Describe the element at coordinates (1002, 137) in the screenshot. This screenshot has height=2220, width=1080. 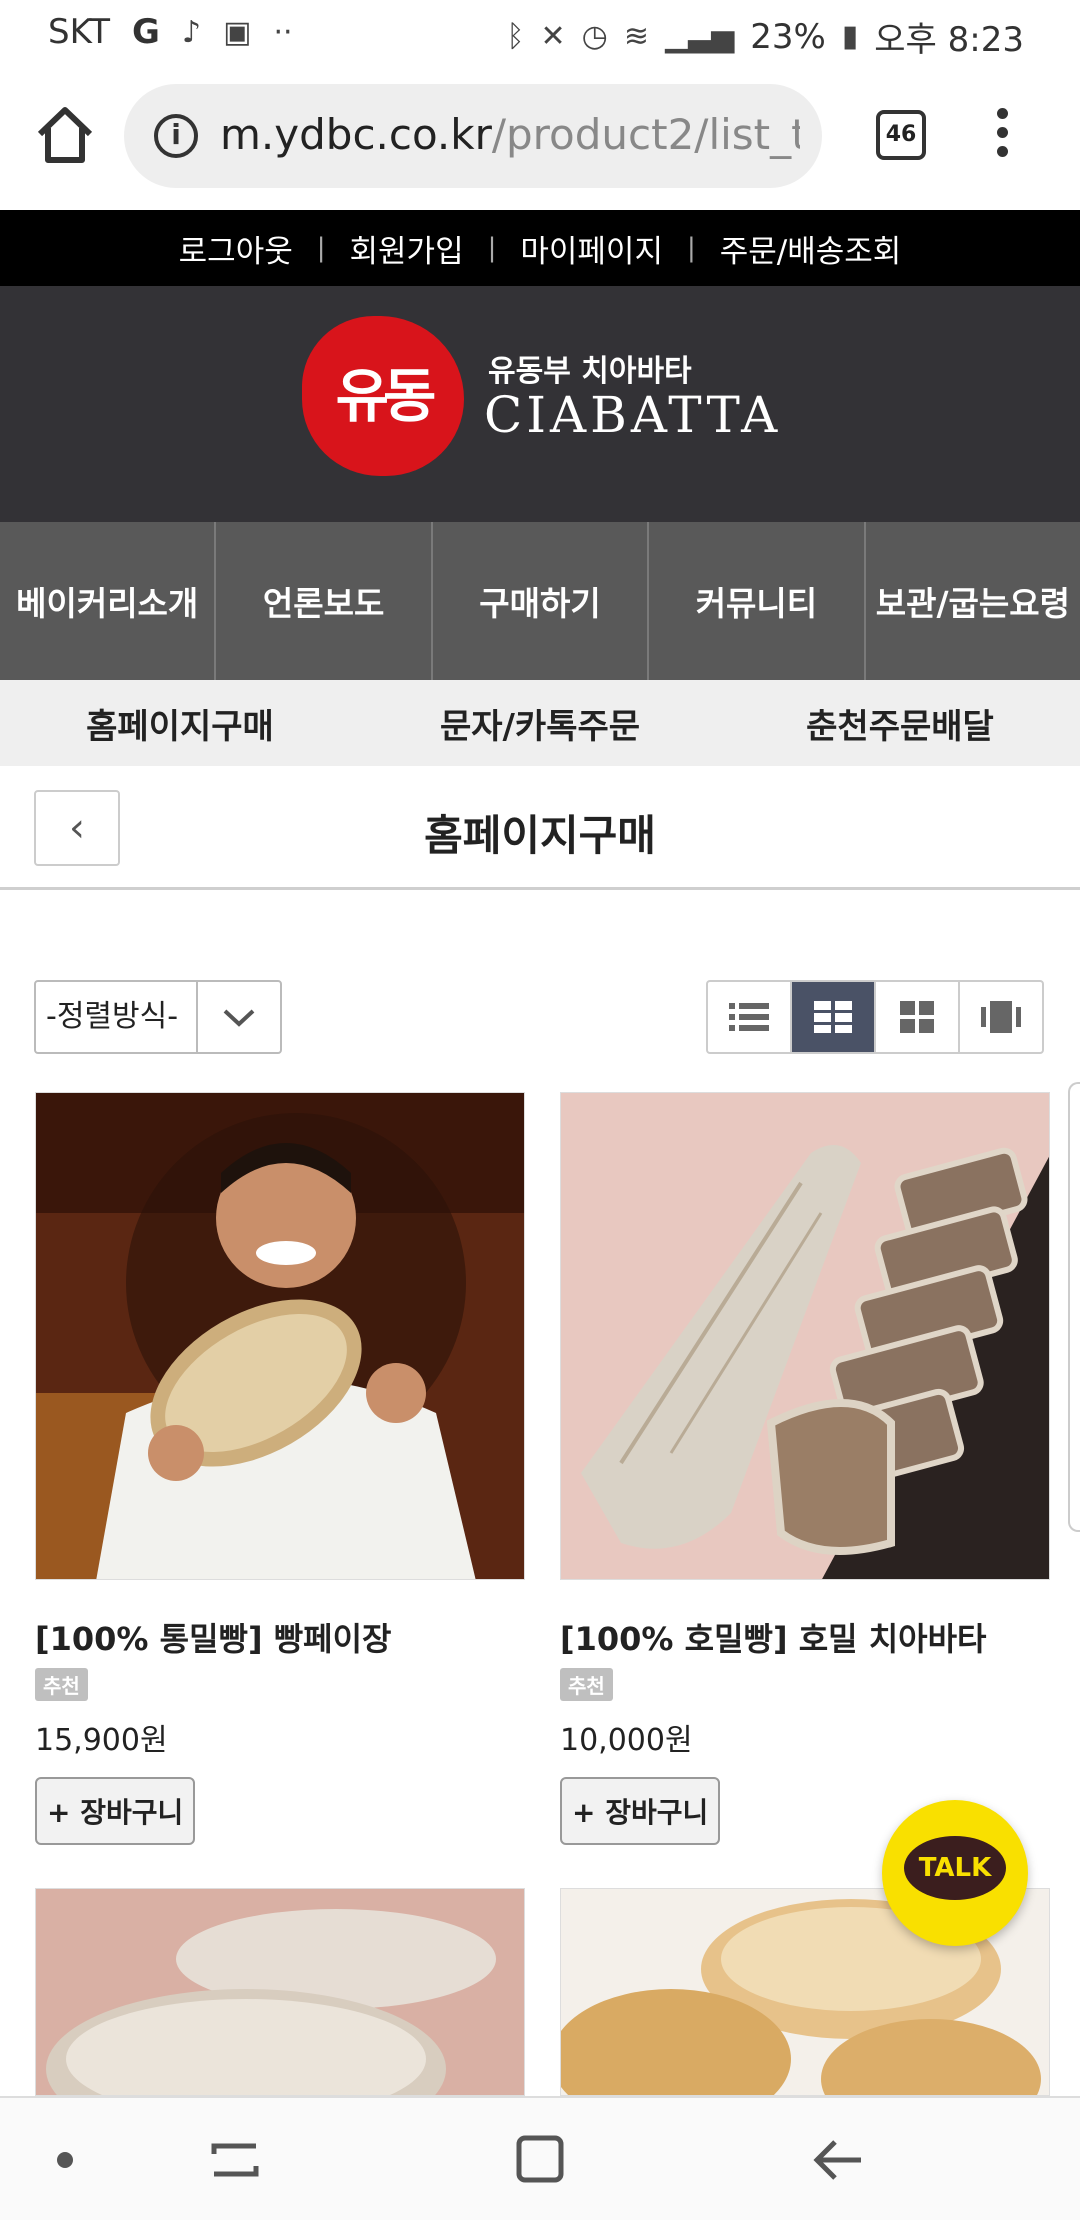
I see `overflow-menu-icon` at that location.